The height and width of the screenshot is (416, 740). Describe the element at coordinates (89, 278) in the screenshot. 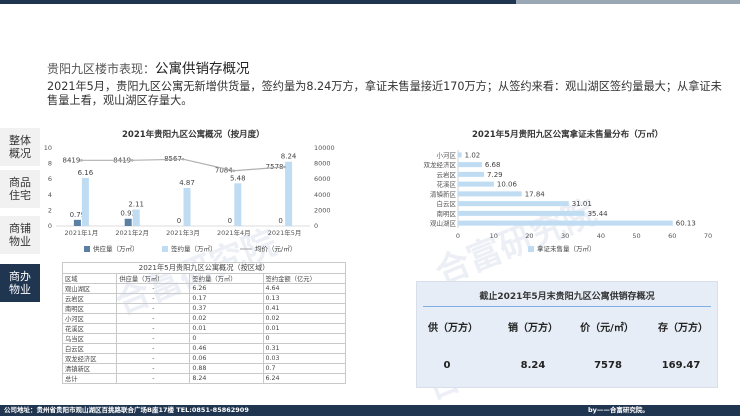

I see `table-header: 区域` at that location.